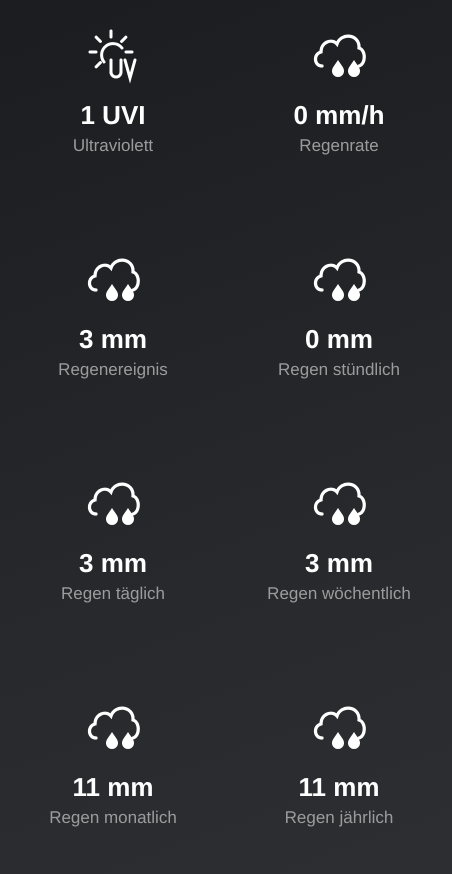  Describe the element at coordinates (113, 115) in the screenshot. I see `reading-value: 1 UVI` at that location.